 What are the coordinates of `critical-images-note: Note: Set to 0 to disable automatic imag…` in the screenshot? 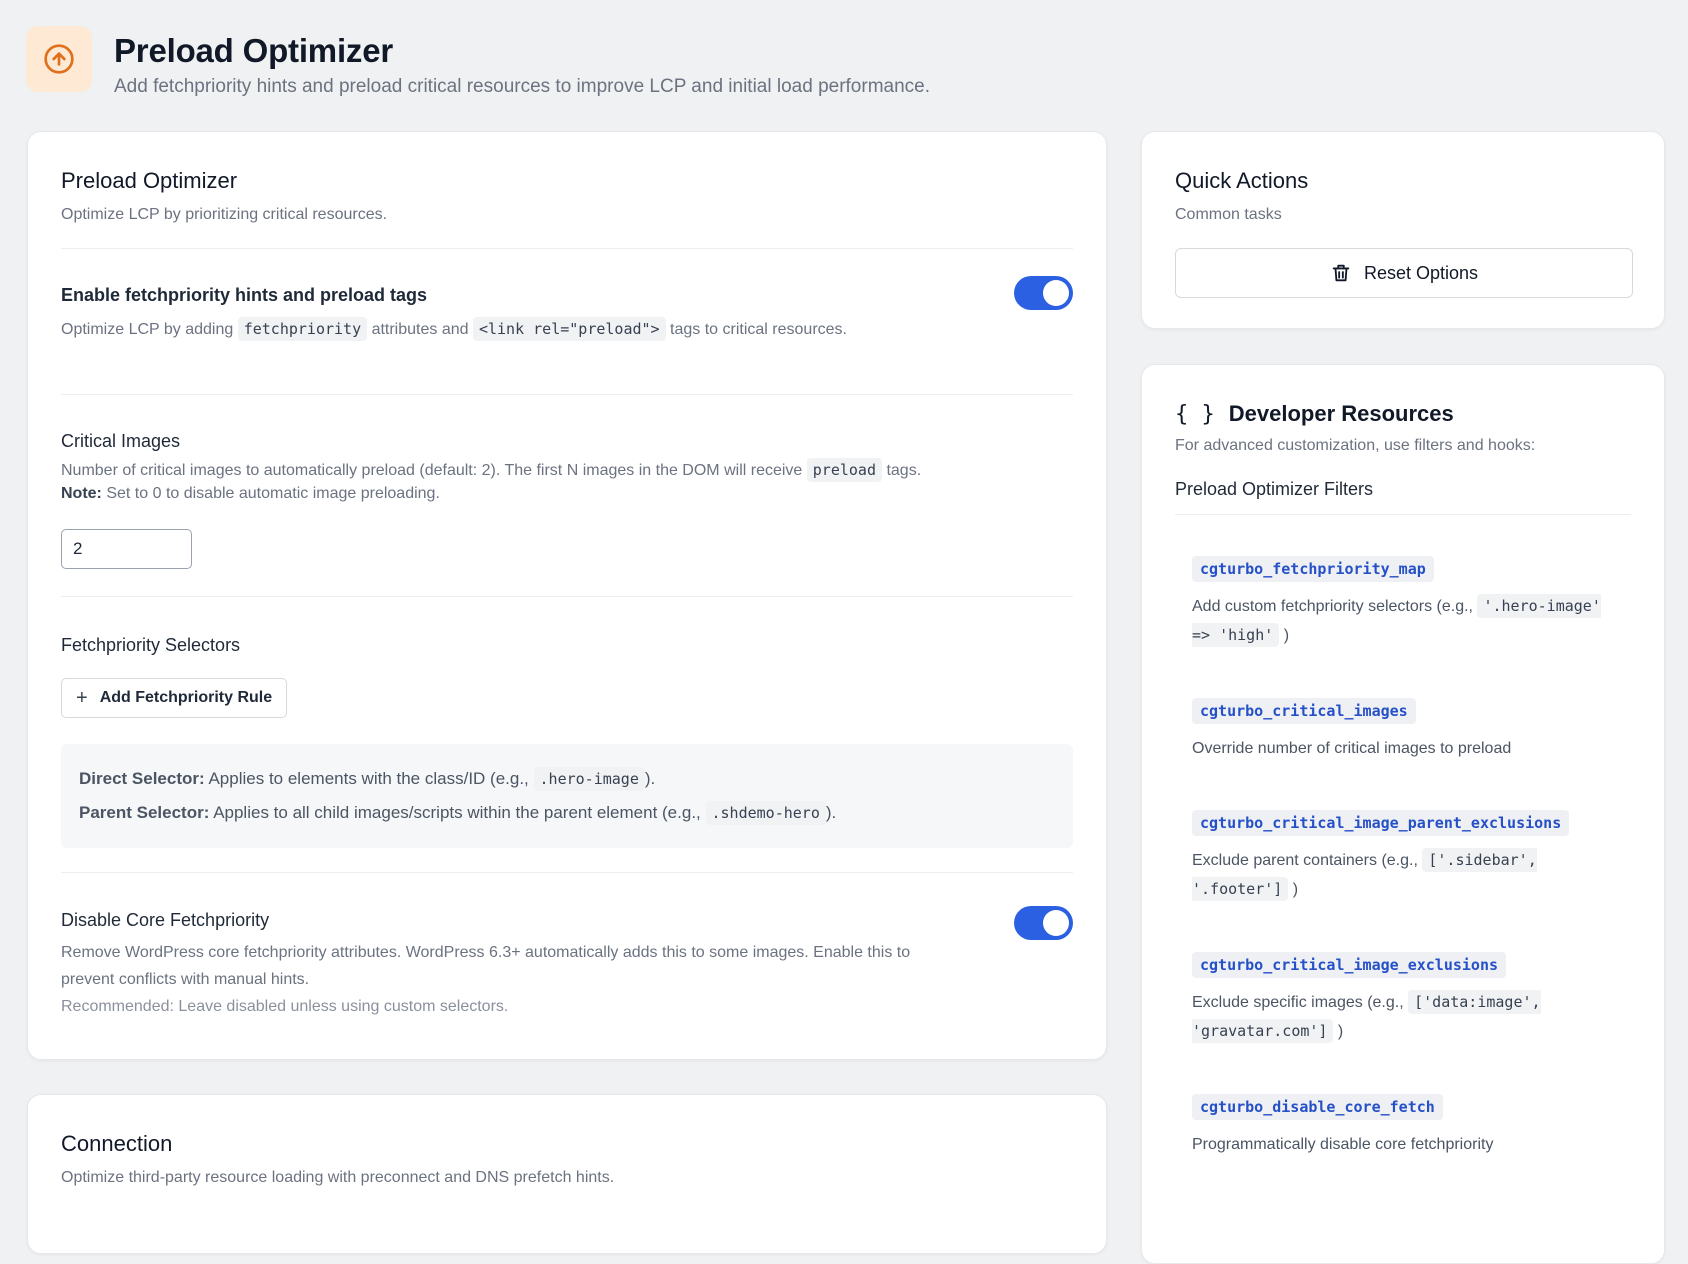 It's located at (567, 494).